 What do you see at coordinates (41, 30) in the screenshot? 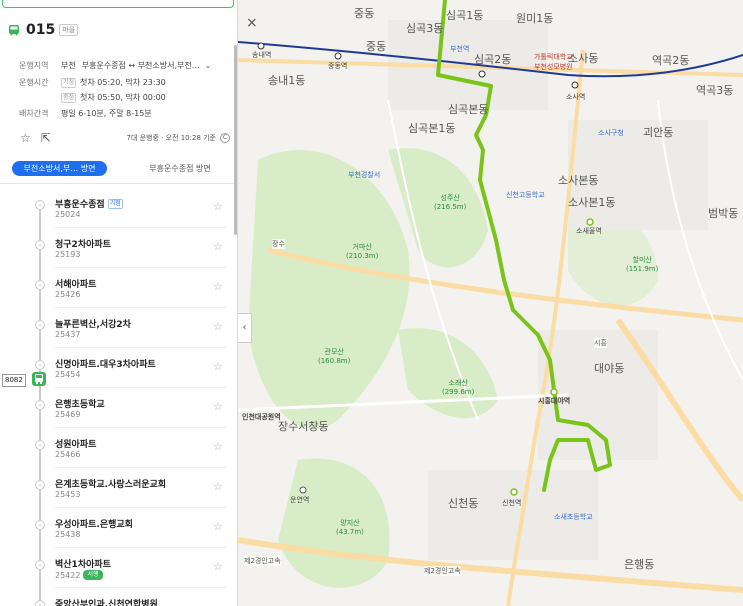
I see `route-number: 015` at bounding box center [41, 30].